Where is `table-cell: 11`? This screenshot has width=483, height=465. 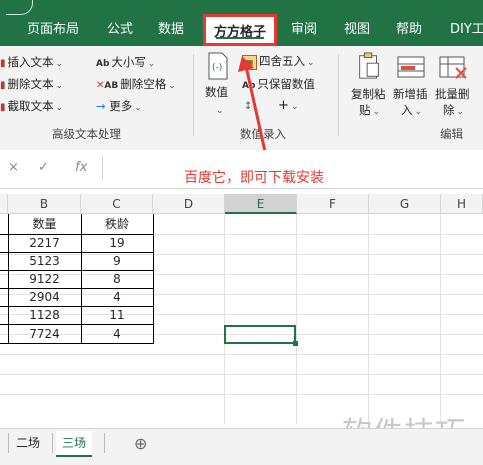
table-cell: 11 is located at coordinates (117, 315).